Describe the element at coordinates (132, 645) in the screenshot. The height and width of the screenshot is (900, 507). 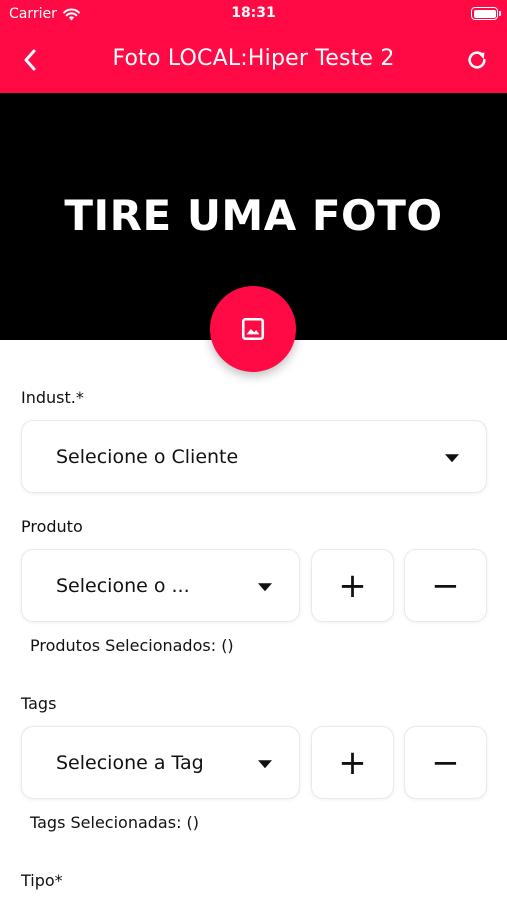
I see `produtos-selecionados-text: Produtos Selecionados: ()` at that location.